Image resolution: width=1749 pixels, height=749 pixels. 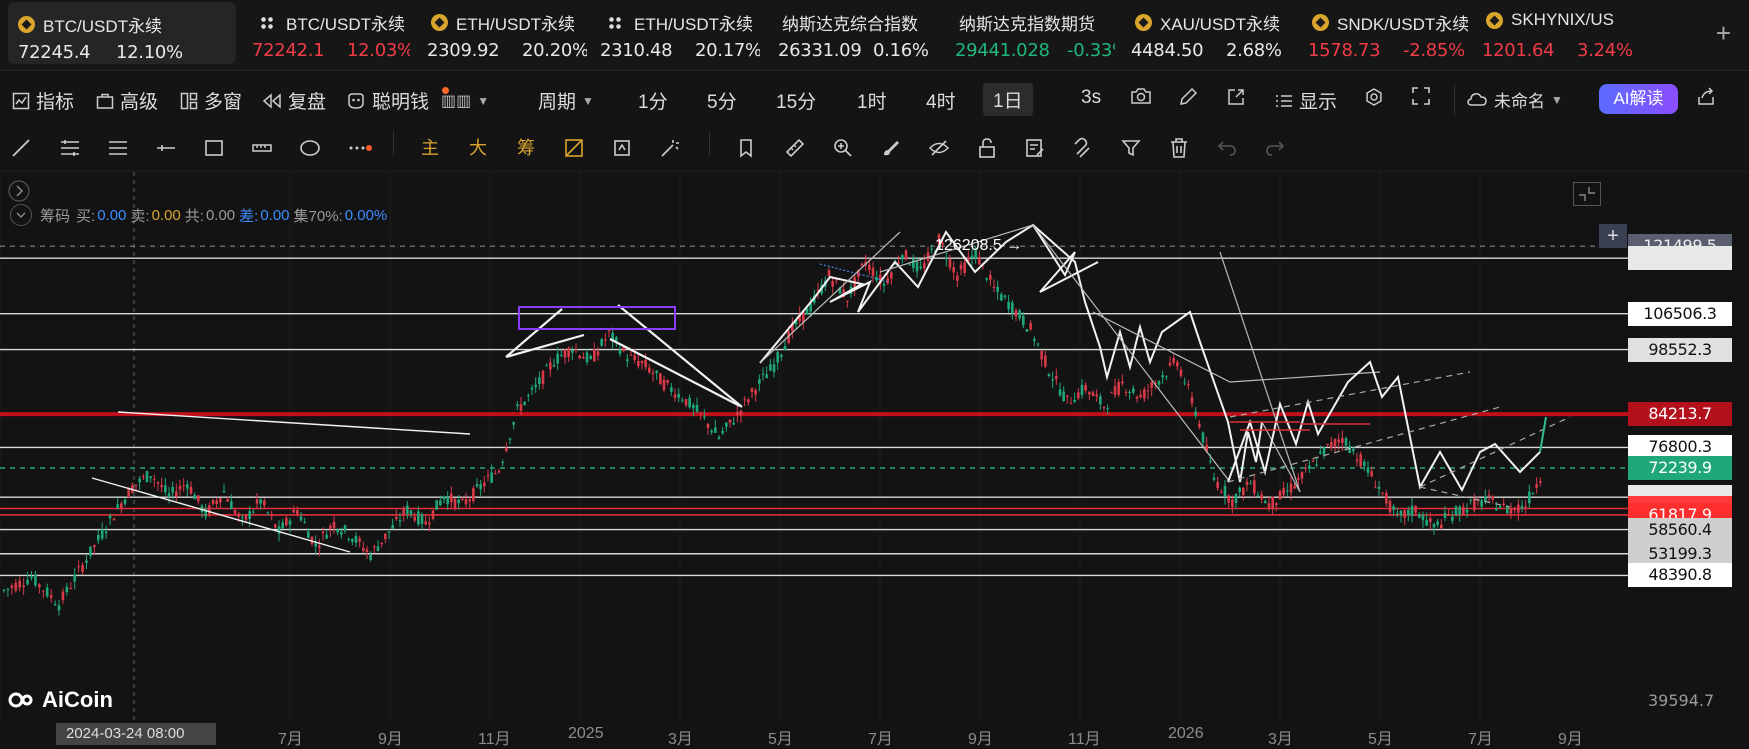 I want to click on ticker-item: SKHYNIX/US 1201.64 3.24%, so click(x=1562, y=35).